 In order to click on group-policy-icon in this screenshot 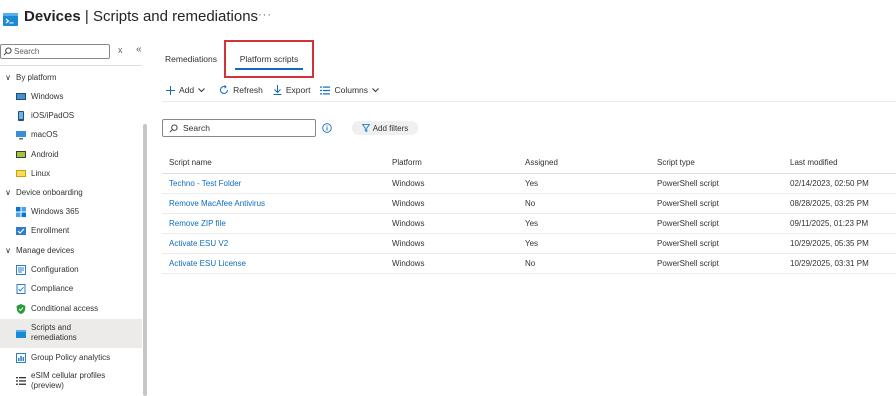, I will do `click(21, 358)`.